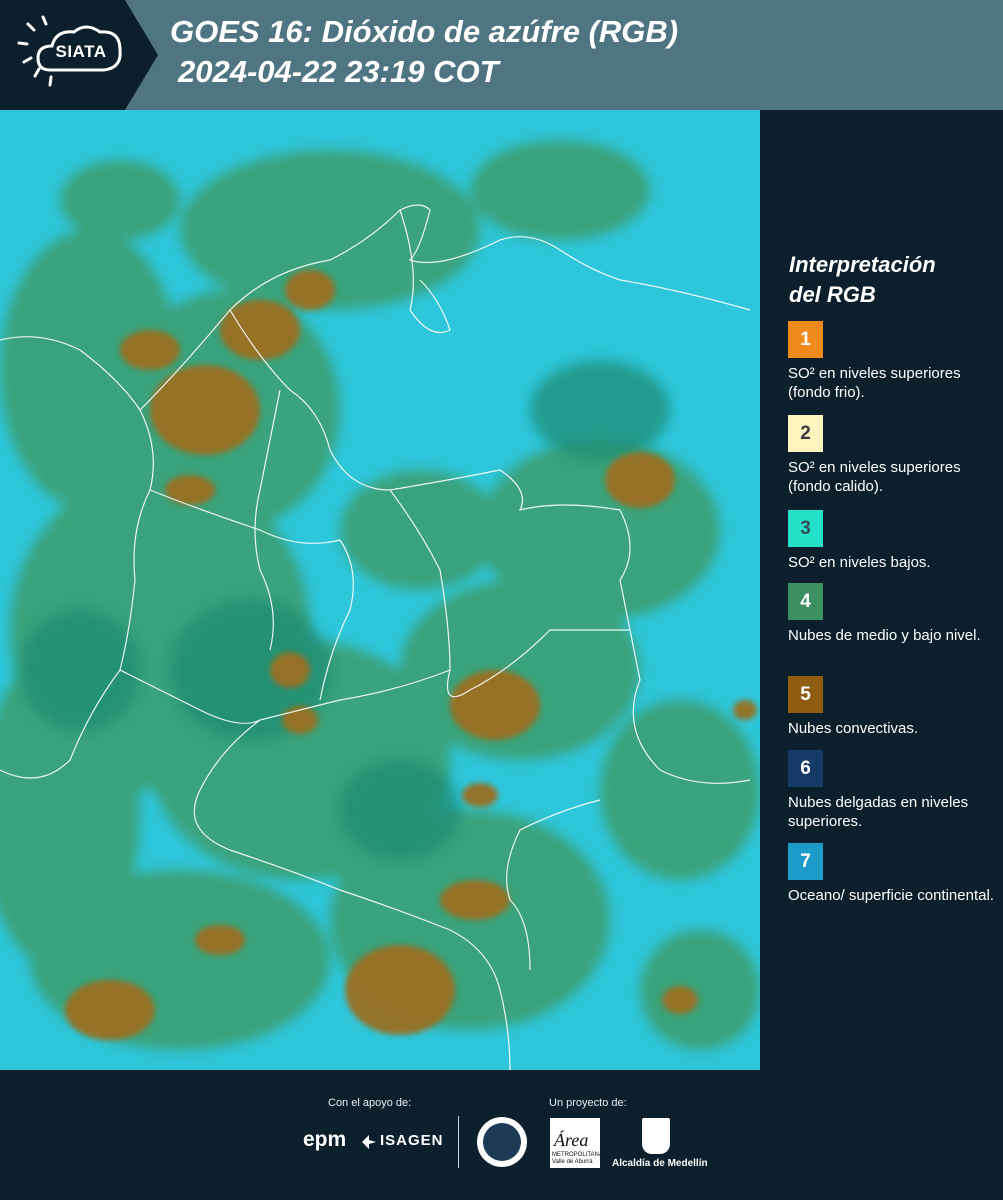 This screenshot has width=1003, height=1200. I want to click on alcaldia-logo-text: Alcaldía de Medellín, so click(660, 1163).